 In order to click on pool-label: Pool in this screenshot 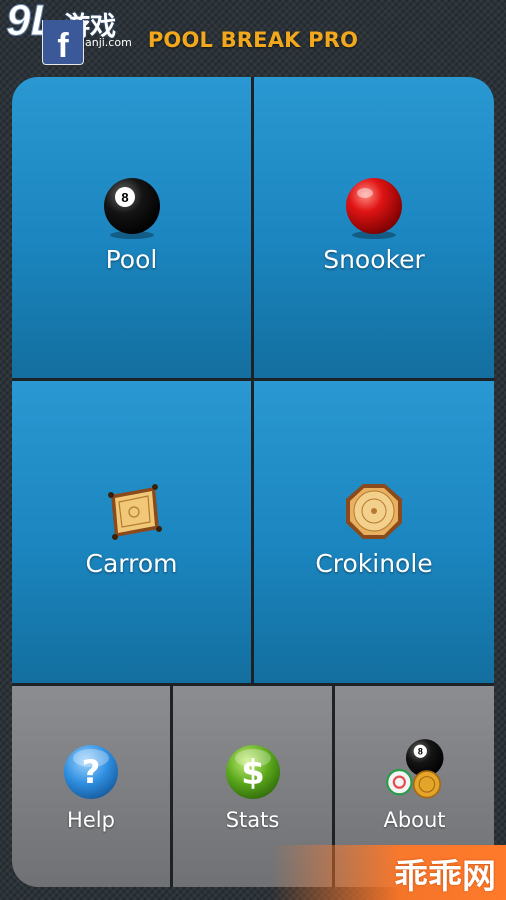, I will do `click(131, 259)`.